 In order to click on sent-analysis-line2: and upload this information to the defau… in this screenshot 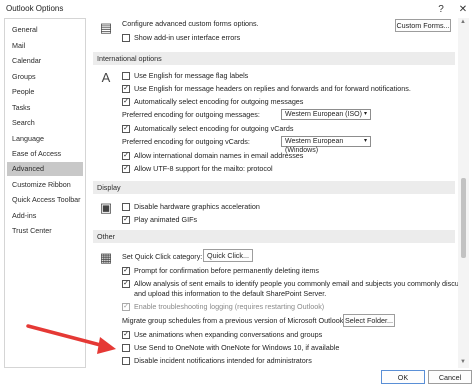, I will do `click(230, 293)`.